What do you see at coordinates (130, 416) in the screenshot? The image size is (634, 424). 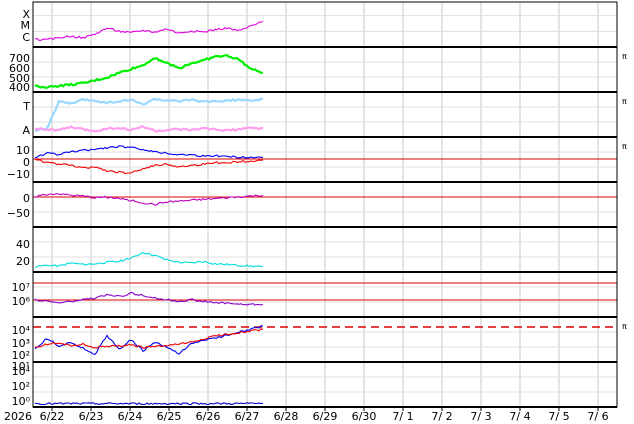 I see `x-tick-label: 6/24` at bounding box center [130, 416].